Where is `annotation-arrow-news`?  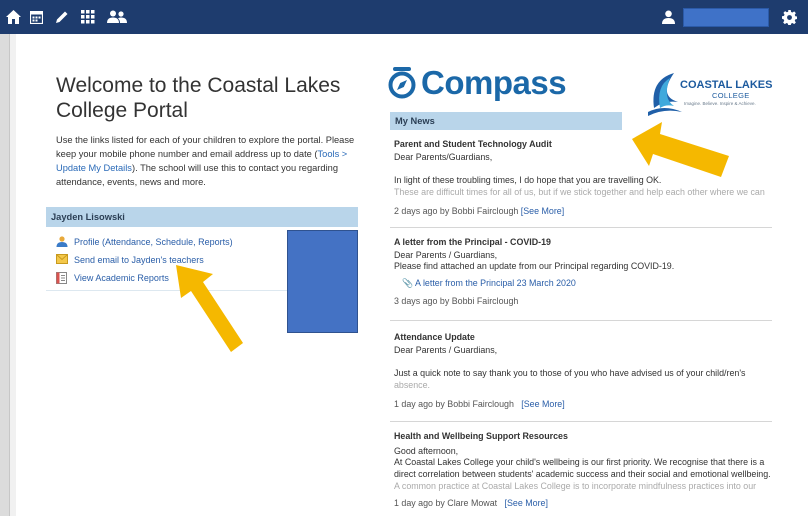
annotation-arrow-news is located at coordinates (680, 149).